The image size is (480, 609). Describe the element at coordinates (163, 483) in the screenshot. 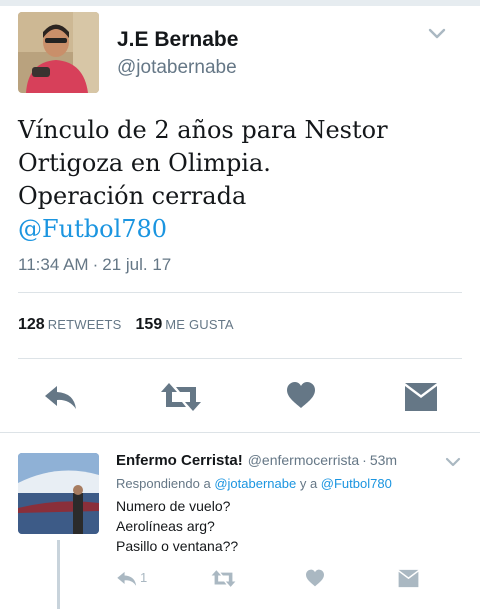

I see `replying-prefix: Respondiendo a` at that location.